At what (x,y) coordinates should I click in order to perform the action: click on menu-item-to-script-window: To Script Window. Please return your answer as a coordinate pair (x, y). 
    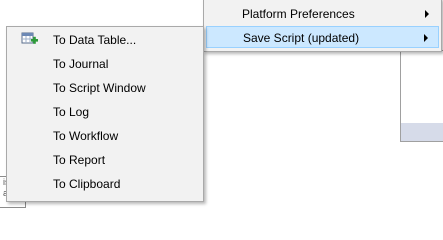
    Looking at the image, I should click on (105, 88).